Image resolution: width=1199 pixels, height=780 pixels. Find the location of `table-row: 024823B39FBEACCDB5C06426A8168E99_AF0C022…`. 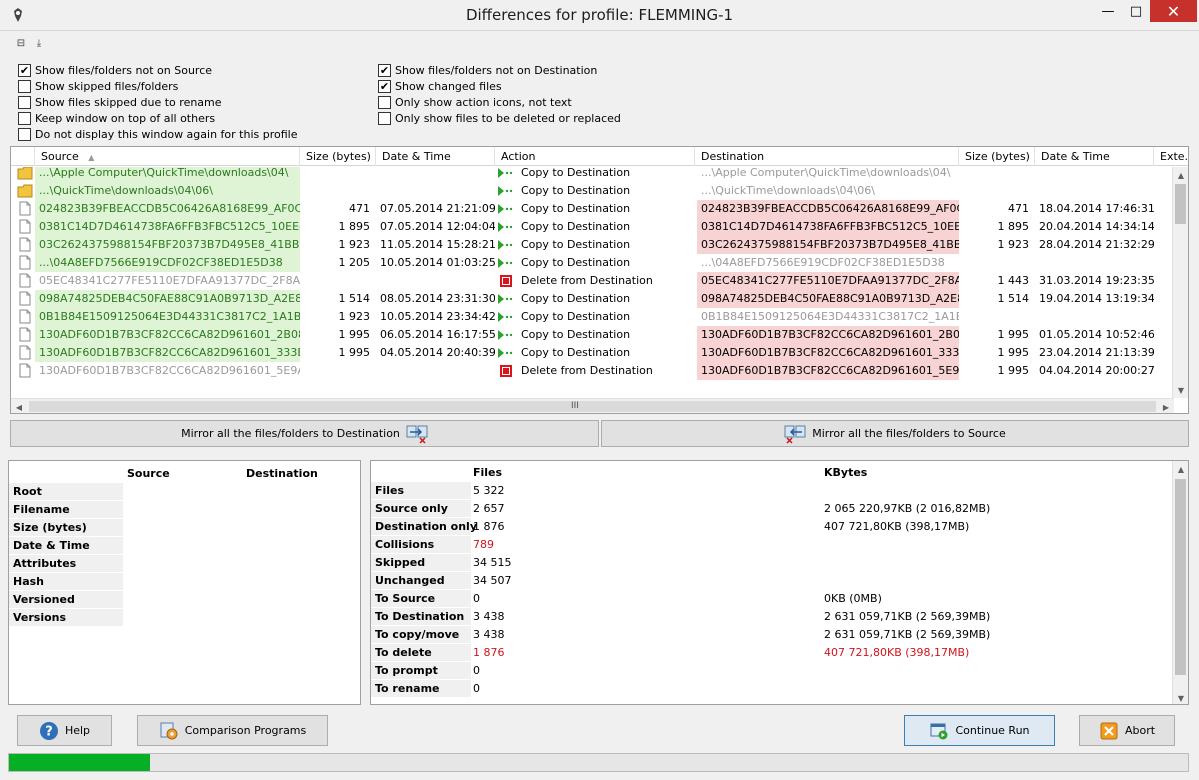

table-row: 024823B39FBEACCDB5C06426A8168E99_AF0C022… is located at coordinates (592, 209).